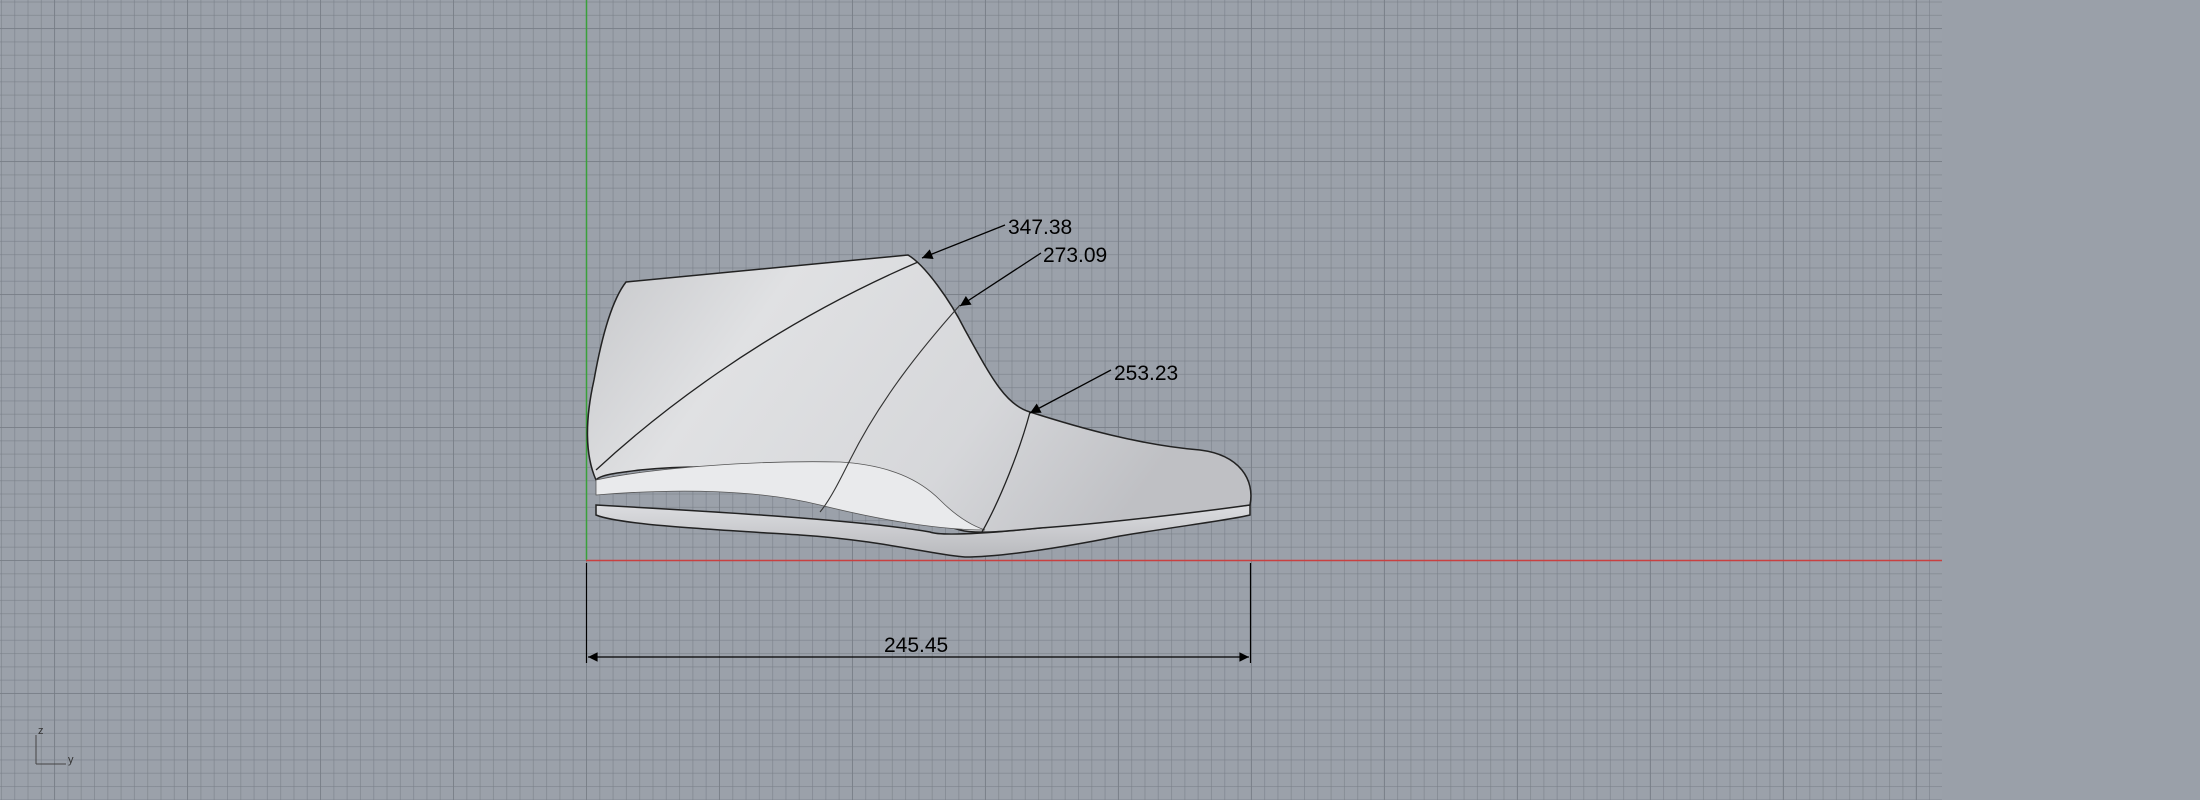 Image resolution: width=2200 pixels, height=800 pixels. What do you see at coordinates (41, 731) in the screenshot?
I see `axis-indicator-vertical-label: z` at bounding box center [41, 731].